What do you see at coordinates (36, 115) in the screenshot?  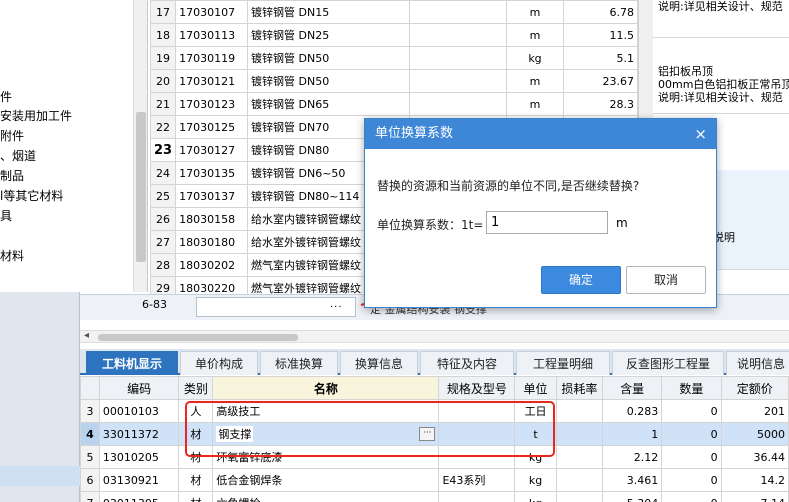 I see `tree-item: 安装用加工件` at bounding box center [36, 115].